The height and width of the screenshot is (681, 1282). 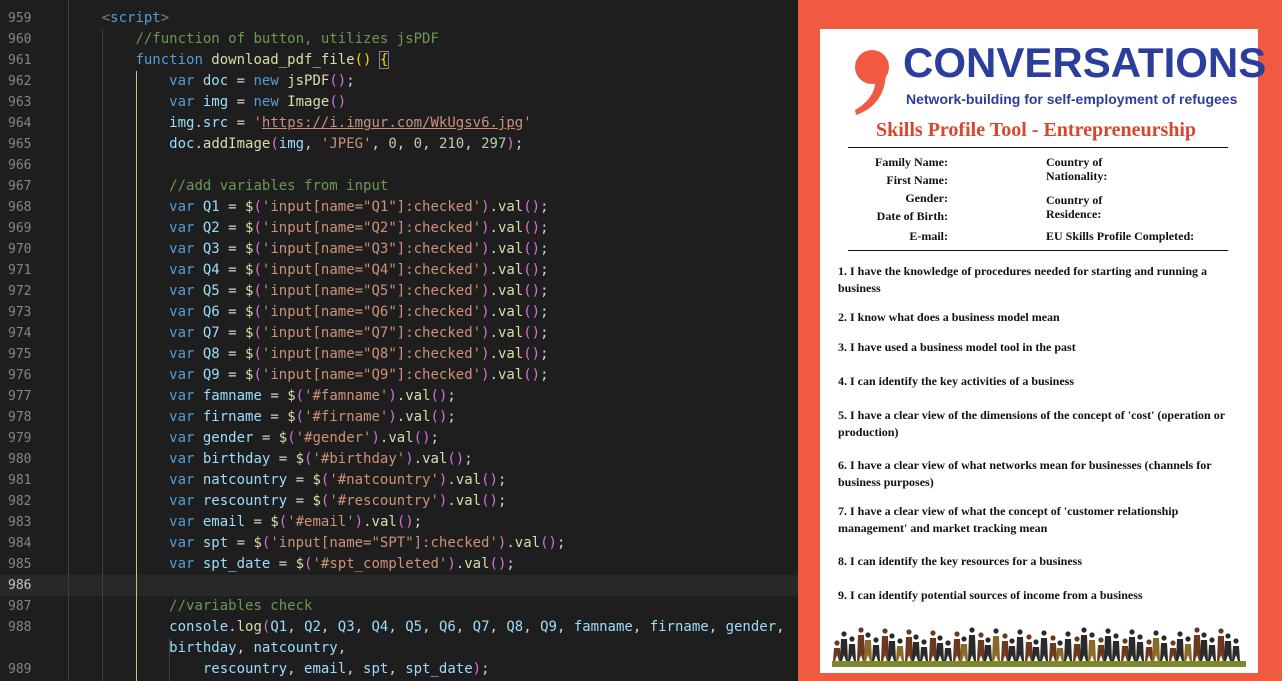 What do you see at coordinates (20, 18) in the screenshot?
I see `line-number: 959` at bounding box center [20, 18].